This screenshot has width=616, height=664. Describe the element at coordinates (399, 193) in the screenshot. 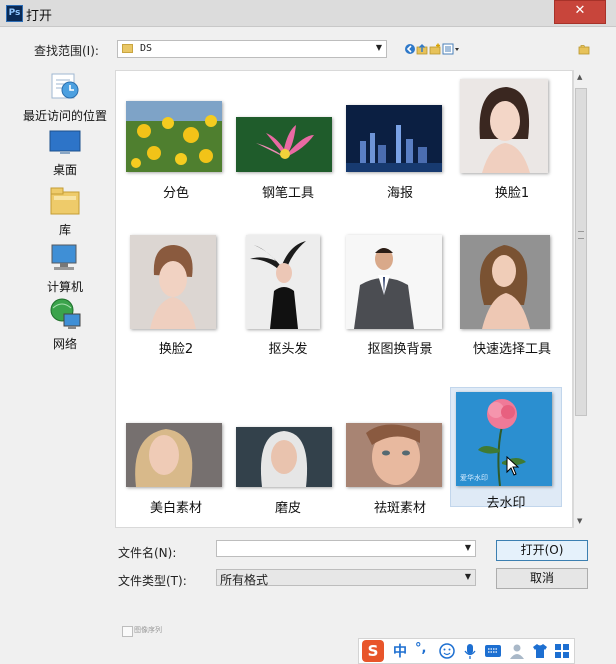

I see `file-name: 海报` at that location.